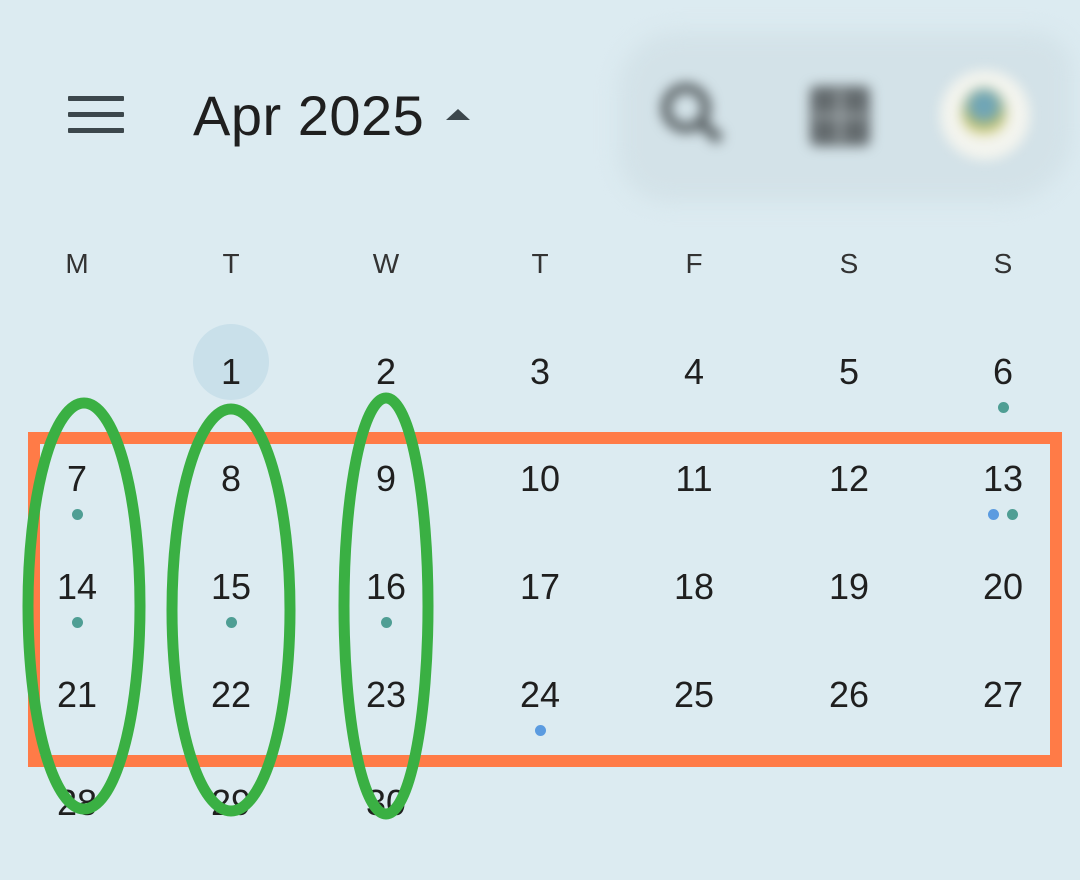 This screenshot has width=1080, height=880. I want to click on day-cell-18: 18, so click(694, 592).